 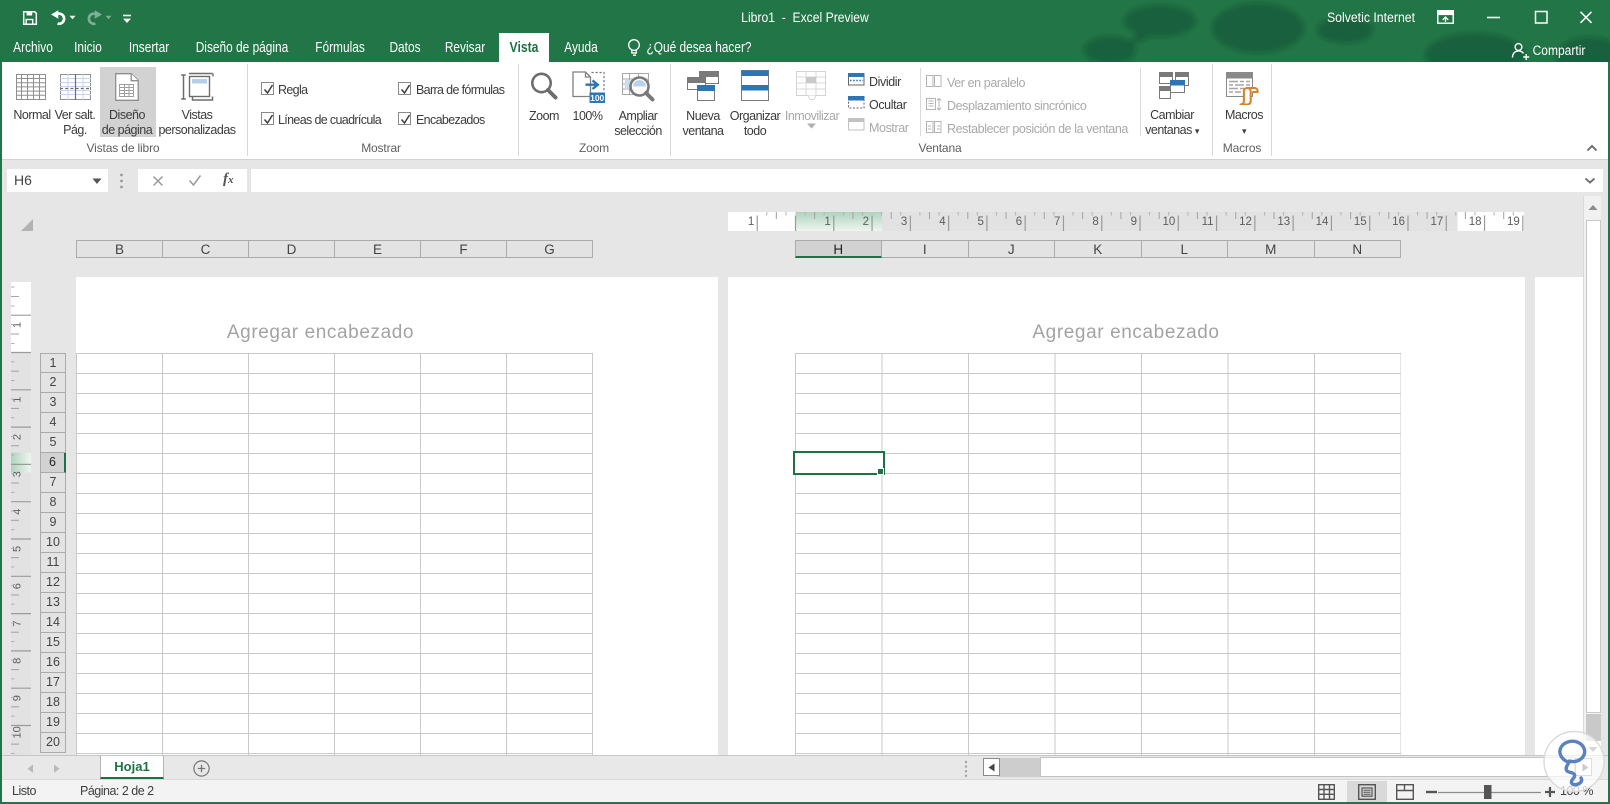 I want to click on svg-text: 17, so click(x=1436, y=222).